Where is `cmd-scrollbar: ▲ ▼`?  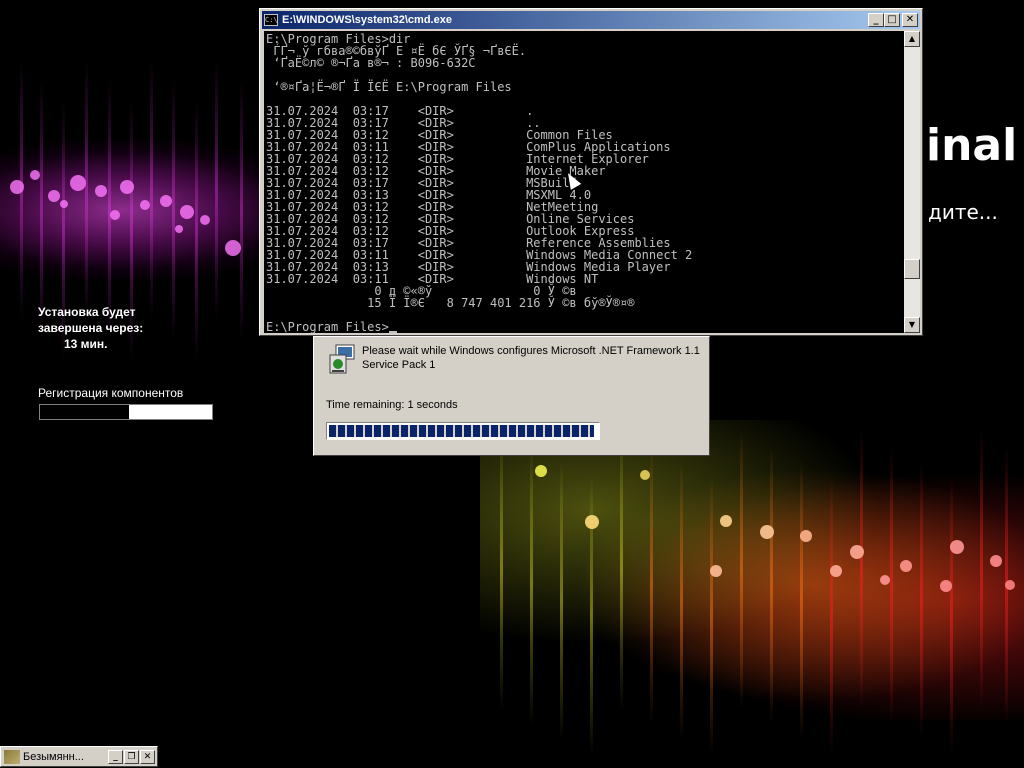 cmd-scrollbar: ▲ ▼ is located at coordinates (912, 182).